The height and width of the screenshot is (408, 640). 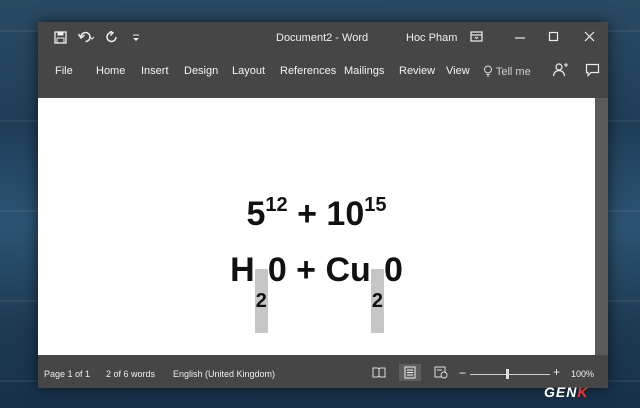 What do you see at coordinates (375, 205) in the screenshot?
I see `superscript-15: 15` at bounding box center [375, 205].